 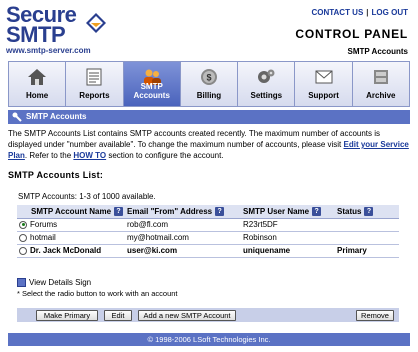 I want to click on home-icon, so click(x=37, y=77).